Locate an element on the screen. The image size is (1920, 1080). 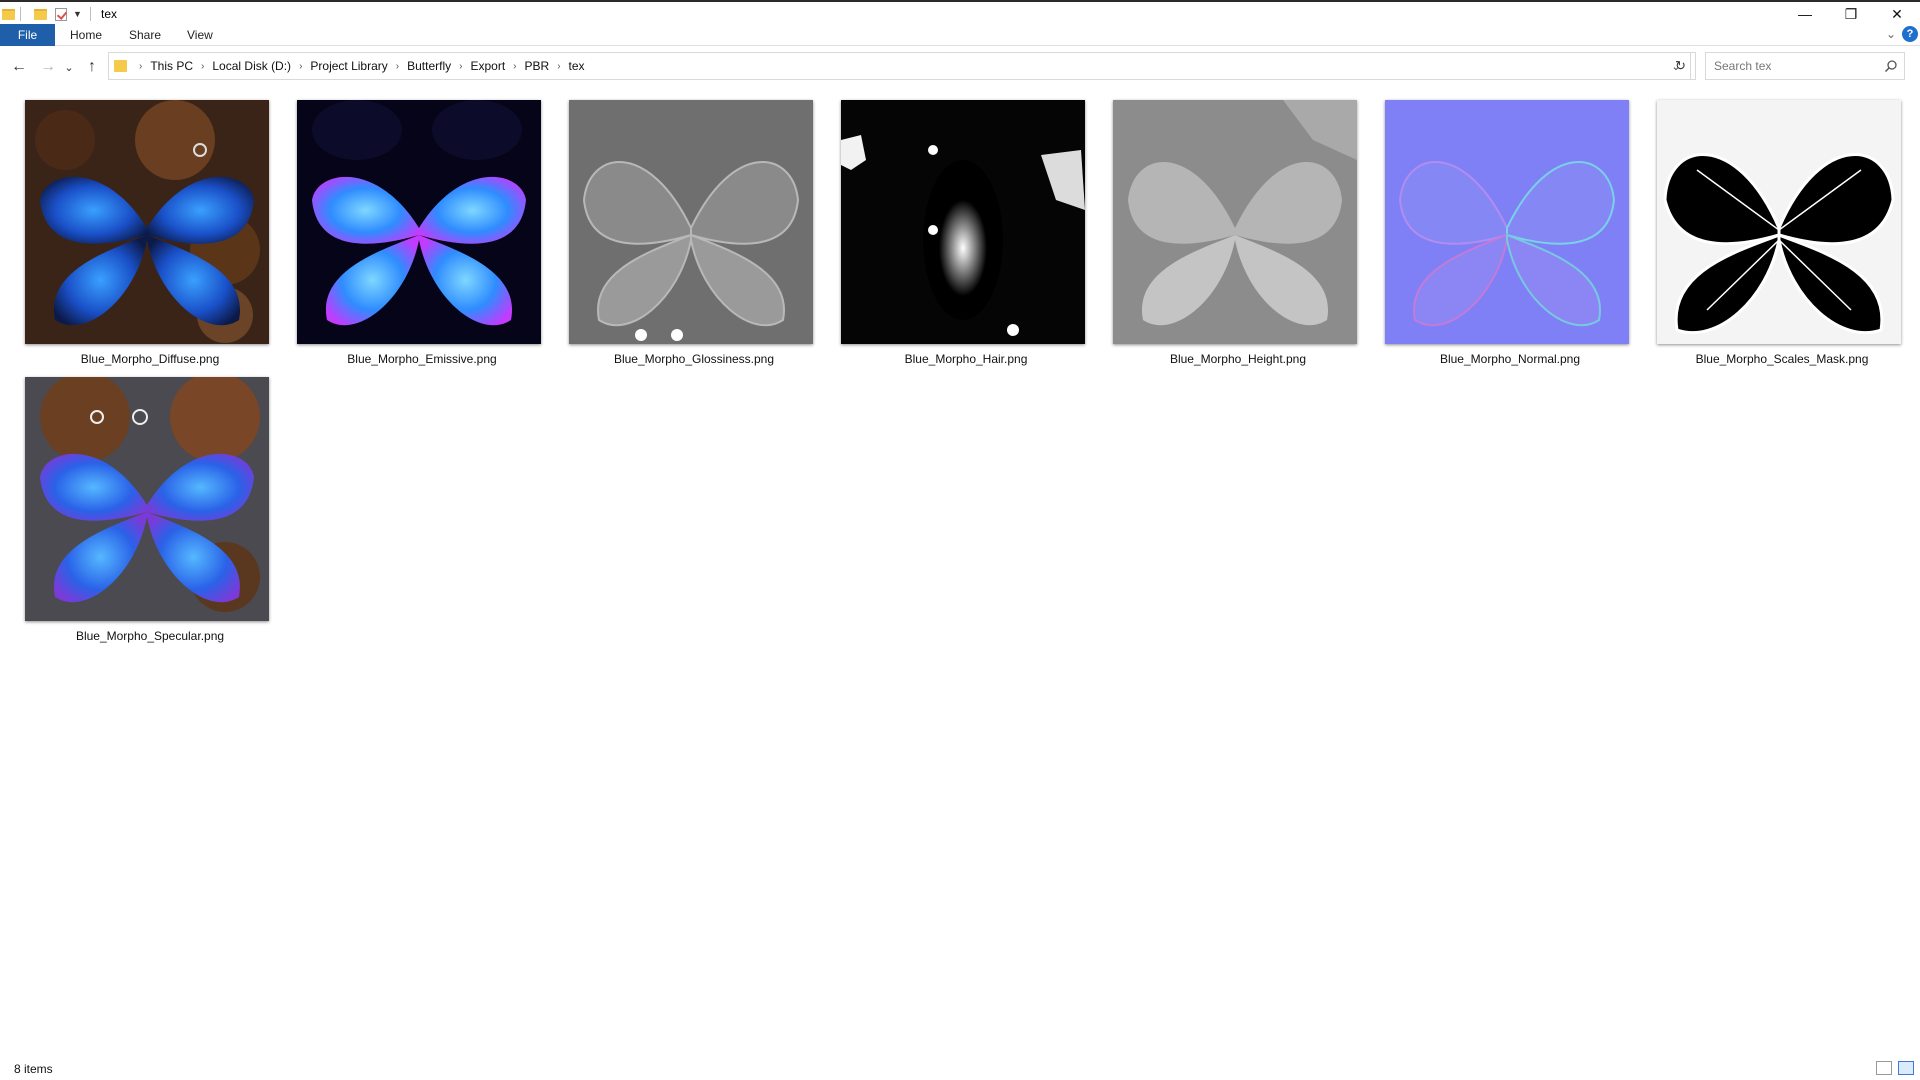
title-bar: ▼ tex — ❐ ✕ is located at coordinates (960, 12).